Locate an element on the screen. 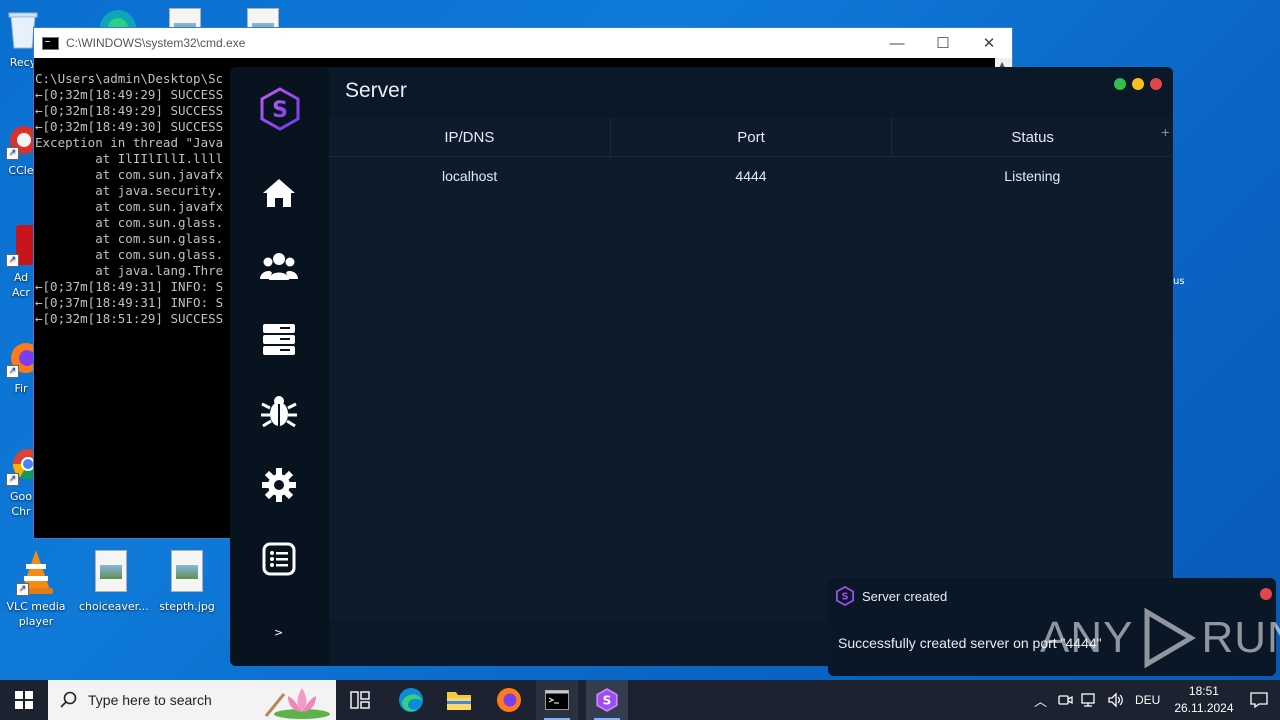 This screenshot has height=720, width=1280. close-button: ✕ is located at coordinates (989, 43).